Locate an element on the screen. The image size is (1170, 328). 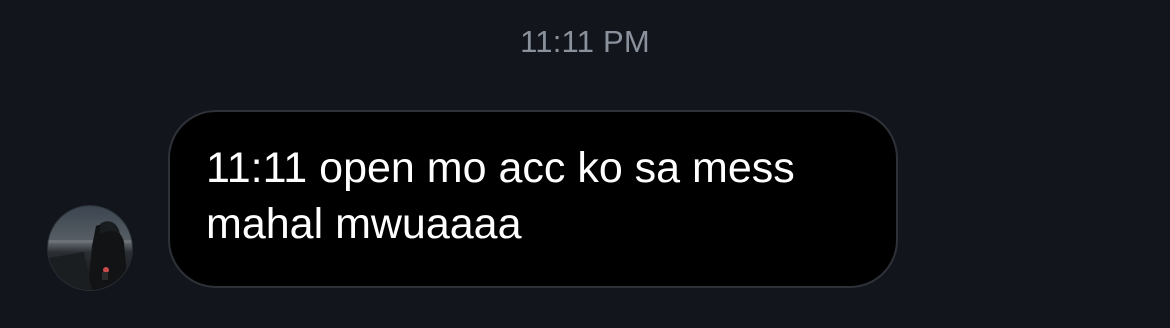
user-avatar-photo-icon is located at coordinates (90, 248).